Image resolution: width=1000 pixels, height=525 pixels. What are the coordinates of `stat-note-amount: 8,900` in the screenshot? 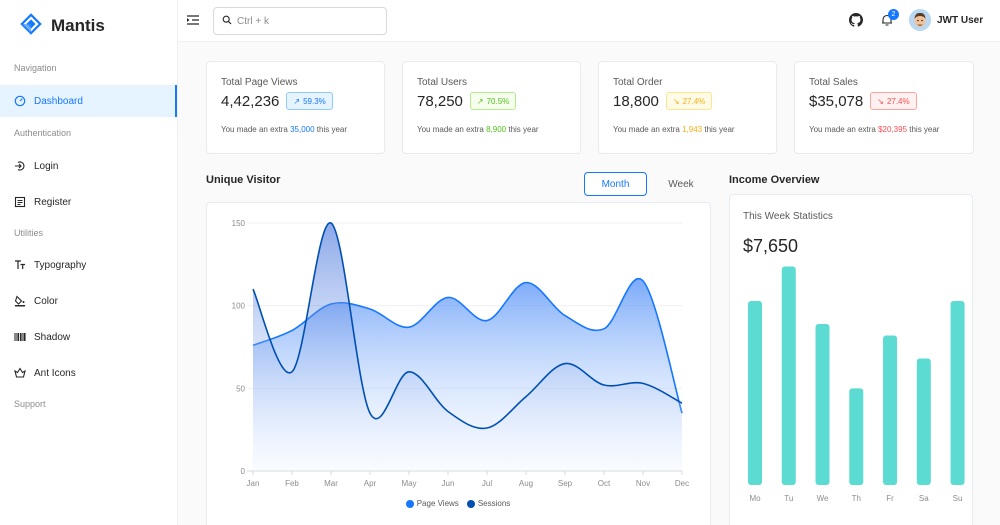 It's located at (496, 129).